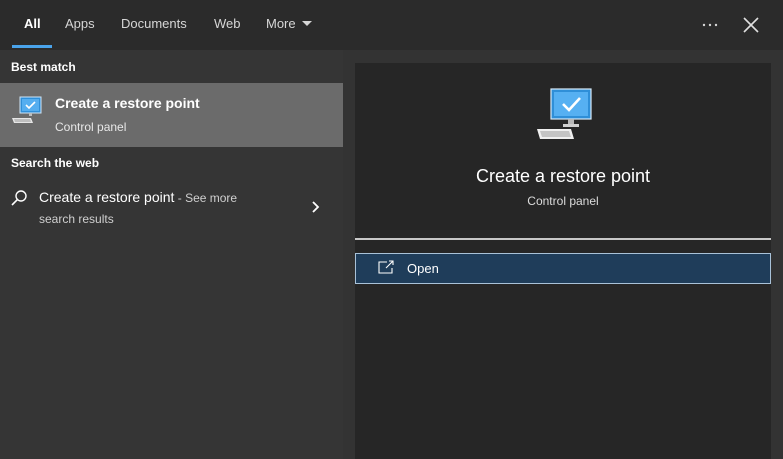 This screenshot has width=783, height=459. Describe the element at coordinates (76, 219) in the screenshot. I see `web-search-results-text: search results` at that location.